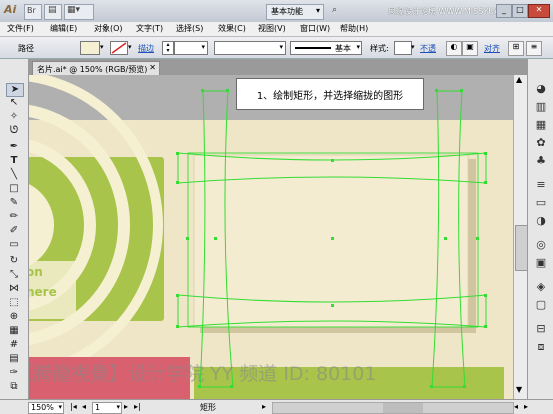 This screenshot has width=553, height=414. I want to click on fill-dropdown-icon: ▾, so click(102, 47).